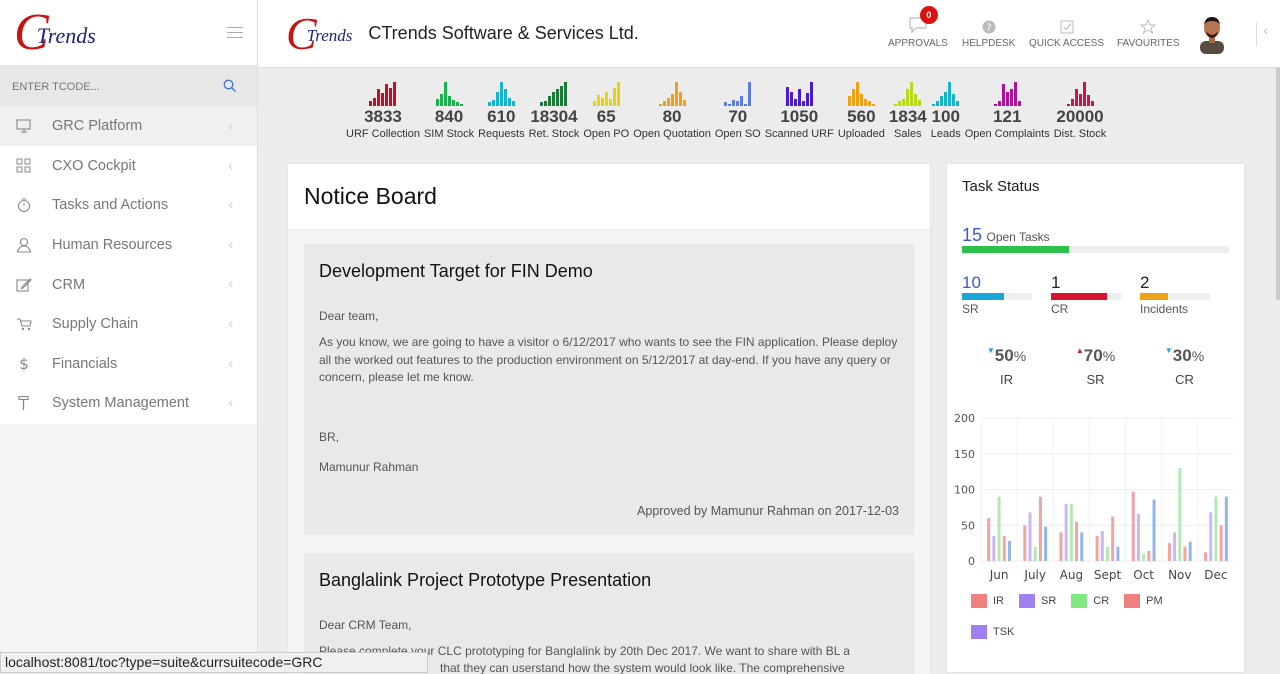 The image size is (1280, 674). What do you see at coordinates (737, 134) in the screenshot?
I see `stat-label: Open SO` at bounding box center [737, 134].